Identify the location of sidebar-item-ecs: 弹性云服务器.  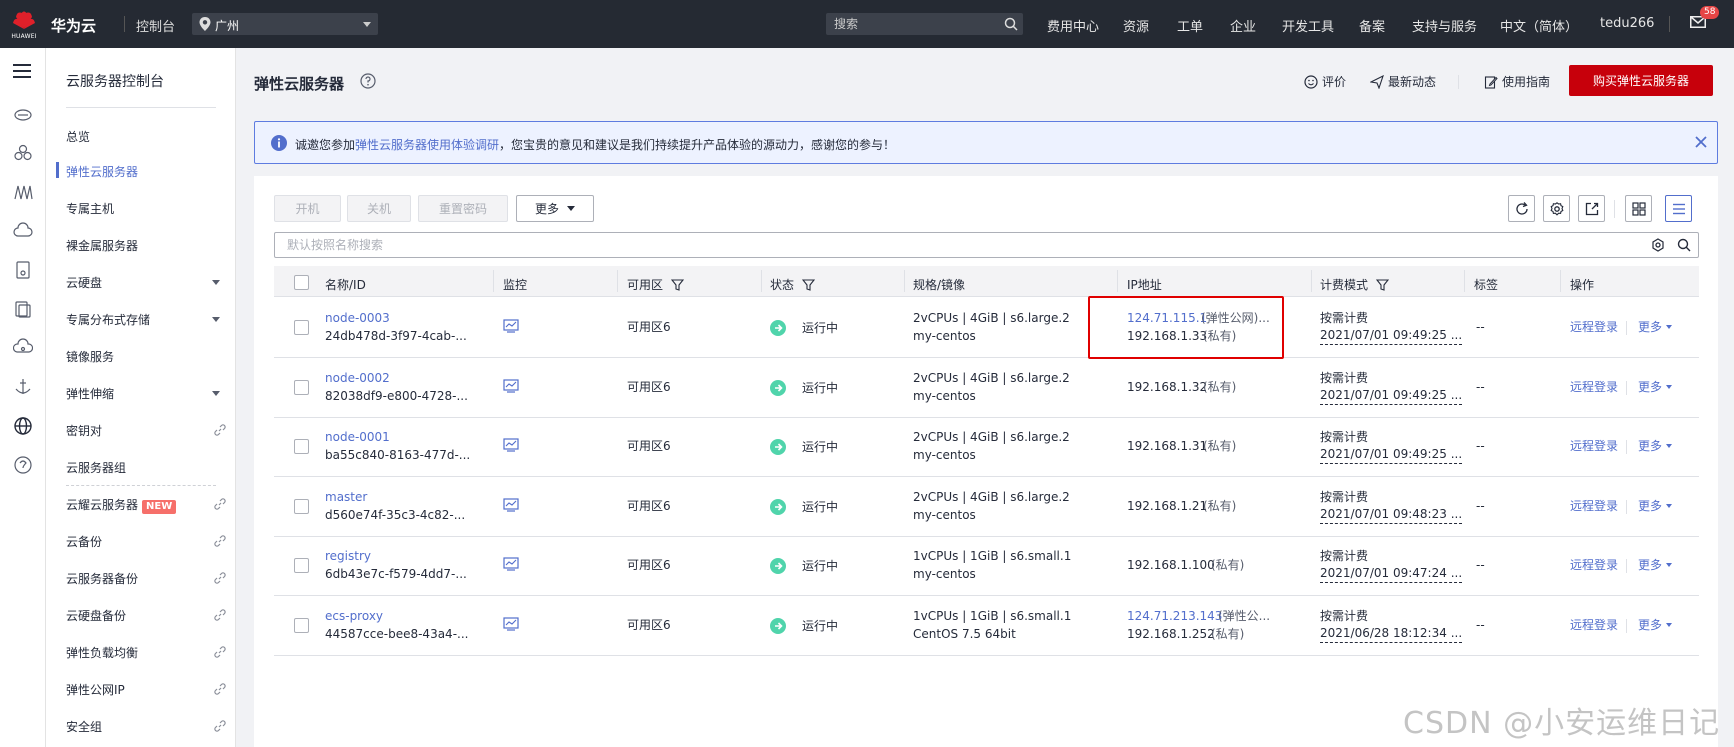
(151, 171).